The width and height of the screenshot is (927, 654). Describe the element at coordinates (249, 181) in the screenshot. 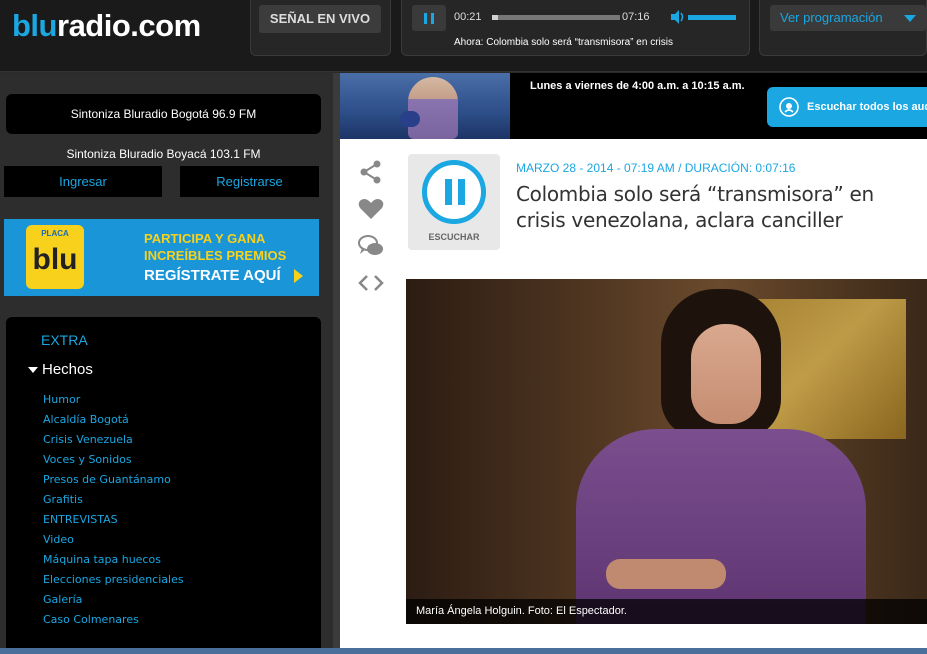

I see `register-button: Registrarse` at that location.